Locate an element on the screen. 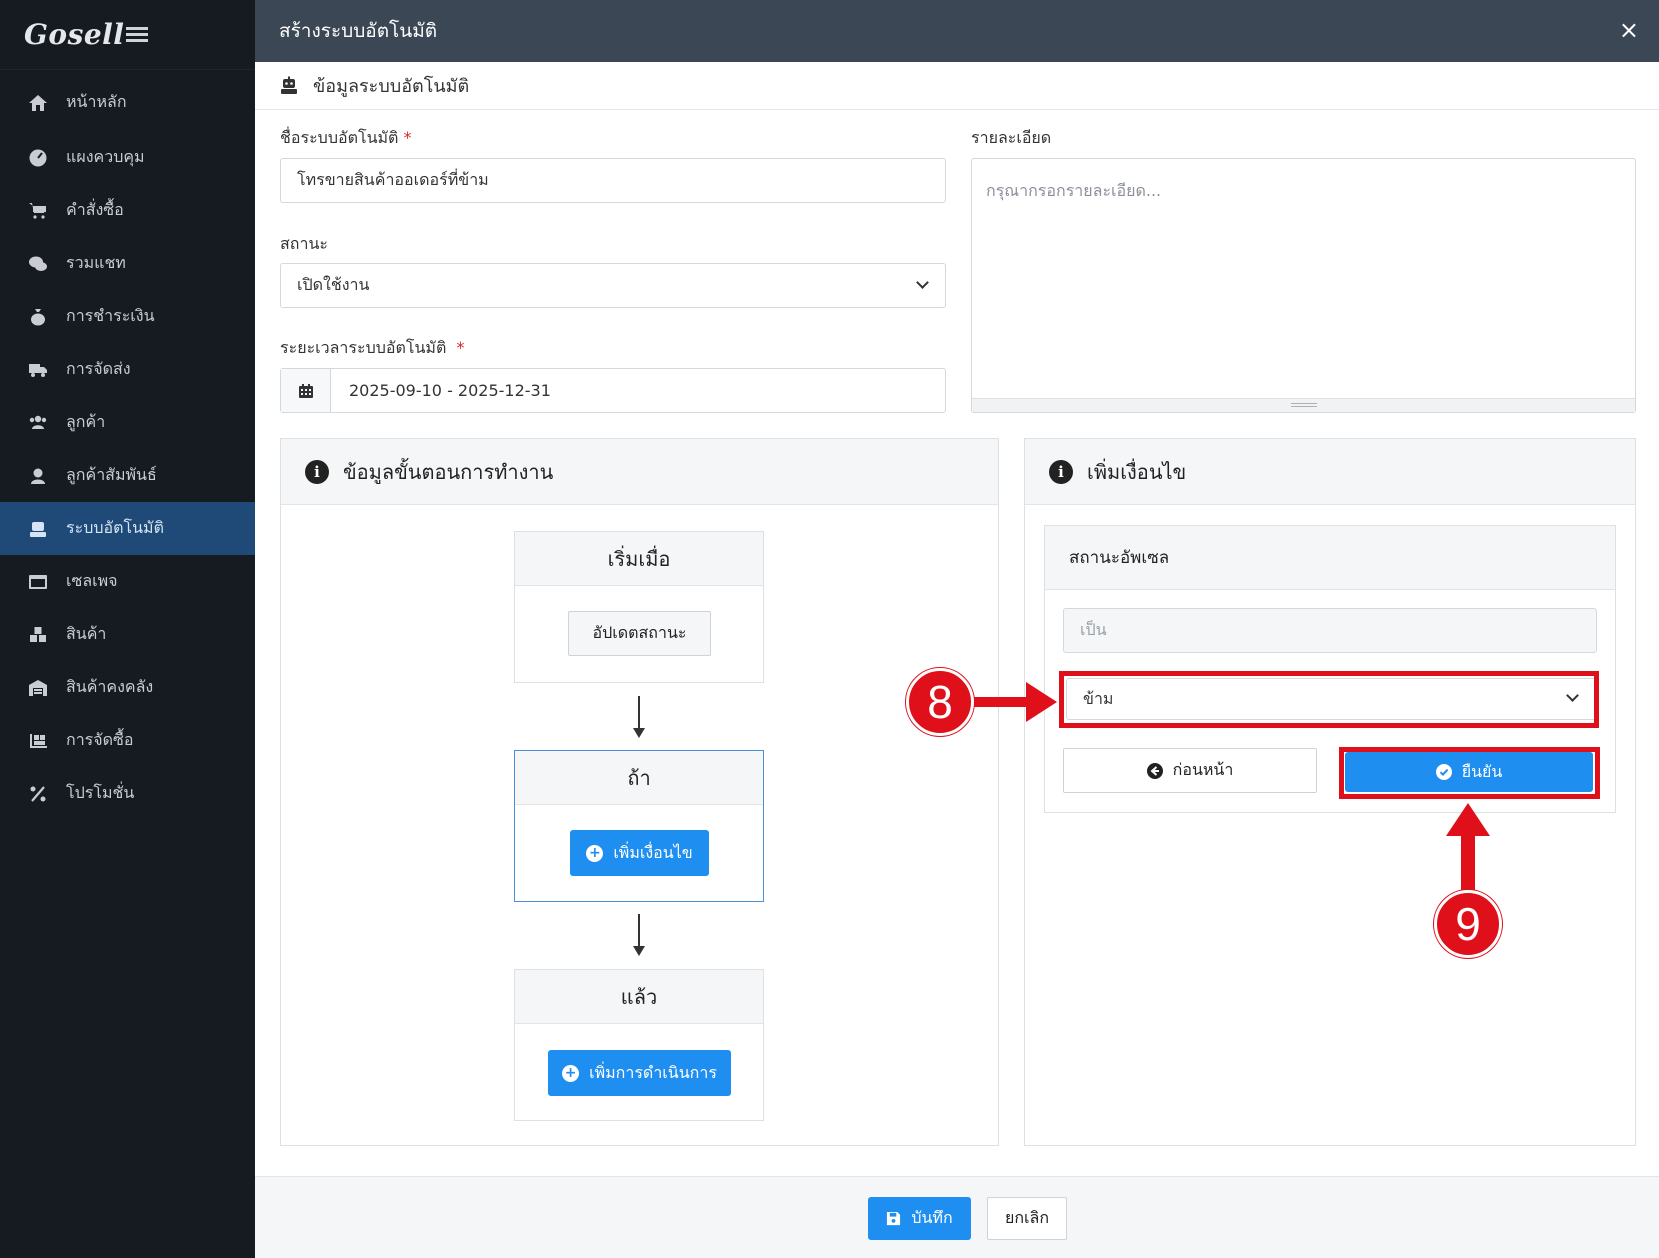 The height and width of the screenshot is (1258, 1659). then-step-title: แล้ว is located at coordinates (639, 997).